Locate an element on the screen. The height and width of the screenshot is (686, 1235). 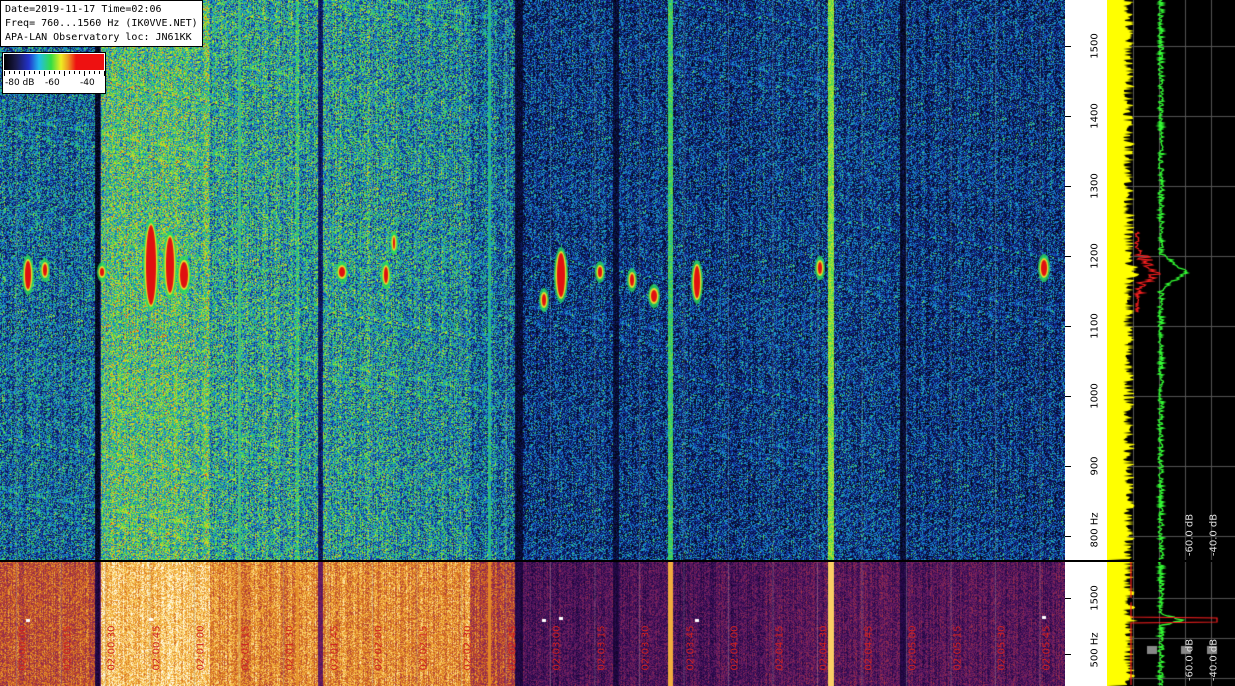
time-label: 02:01:15 is located at coordinates (245, 648).